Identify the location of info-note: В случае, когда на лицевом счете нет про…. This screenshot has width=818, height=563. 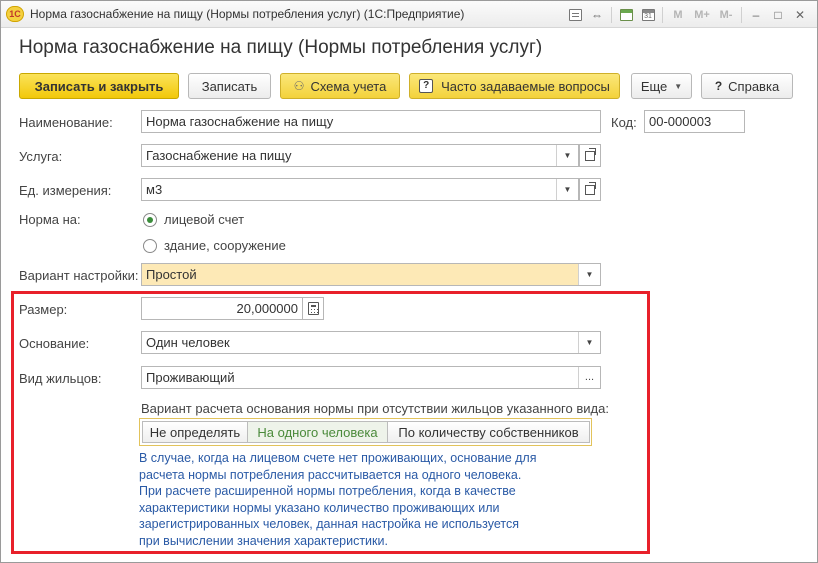
(359, 499).